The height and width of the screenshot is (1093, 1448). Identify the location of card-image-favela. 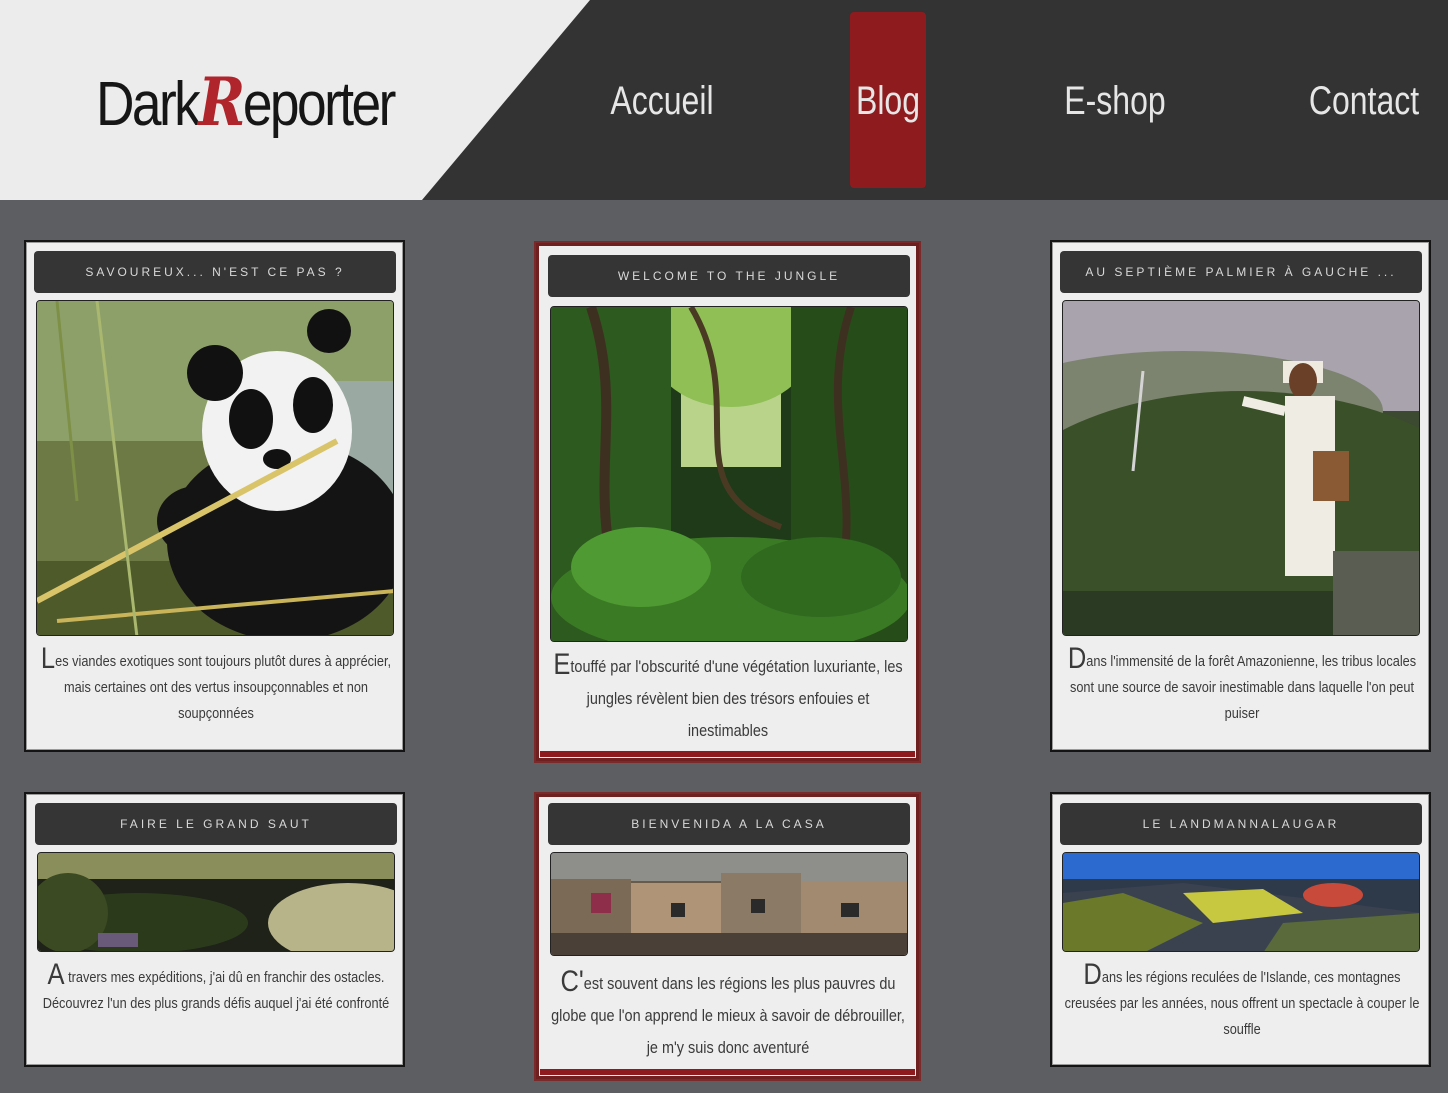
(729, 904).